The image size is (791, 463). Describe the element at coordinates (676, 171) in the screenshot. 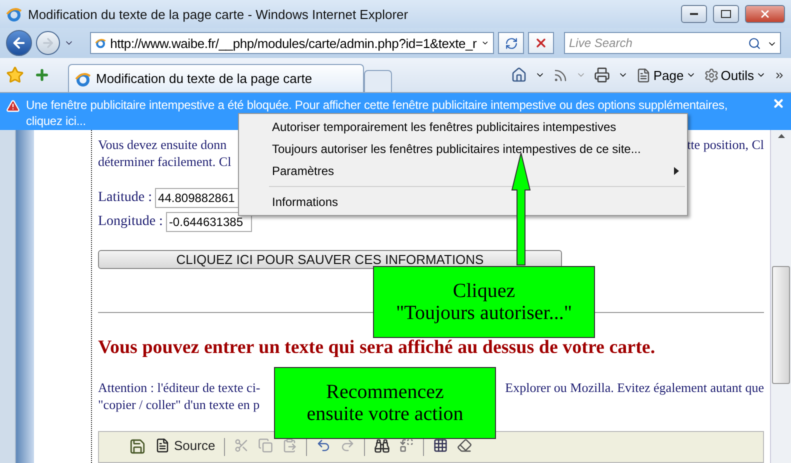

I see `submenu-arrow-icon` at that location.